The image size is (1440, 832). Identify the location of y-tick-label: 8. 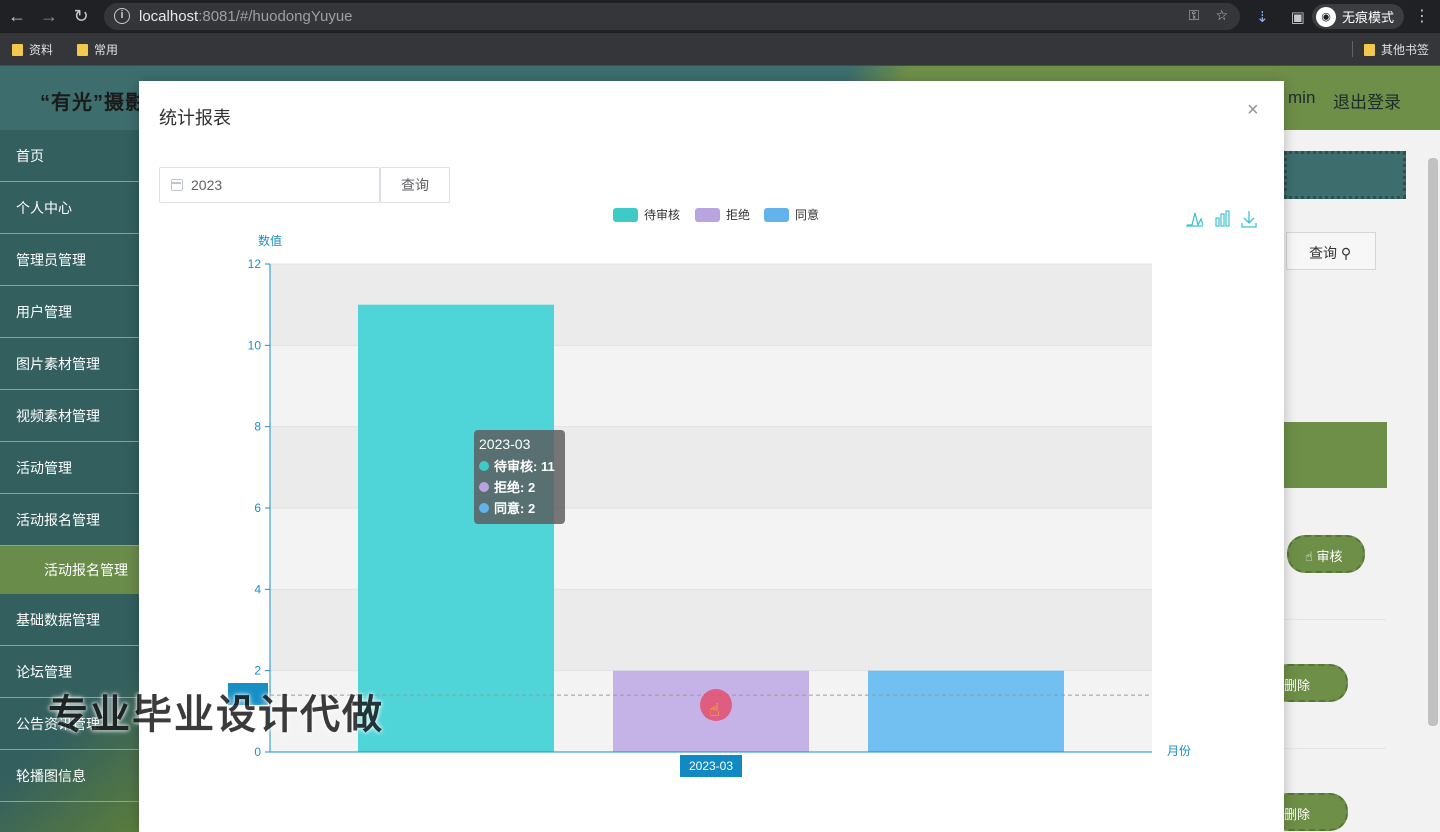
(257, 427).